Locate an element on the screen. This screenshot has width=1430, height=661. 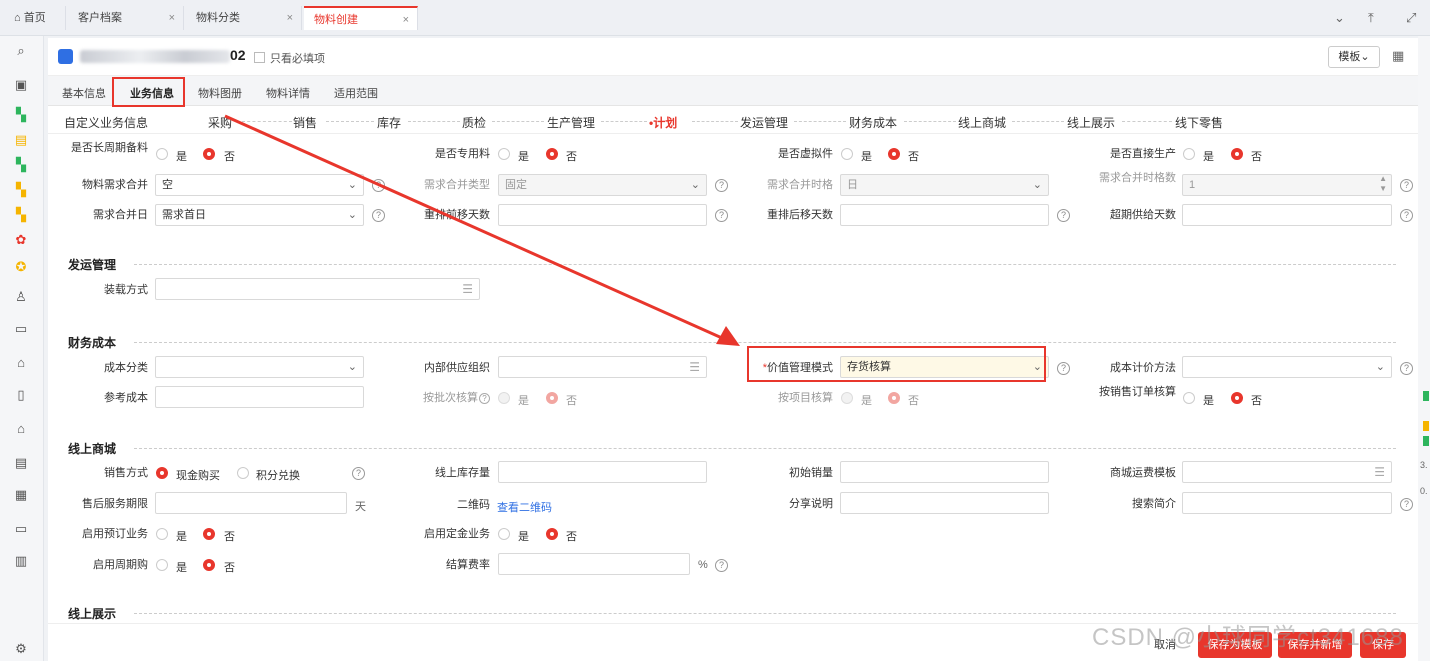
right-strip: 3. 0. is located at coordinates (1424, 348).